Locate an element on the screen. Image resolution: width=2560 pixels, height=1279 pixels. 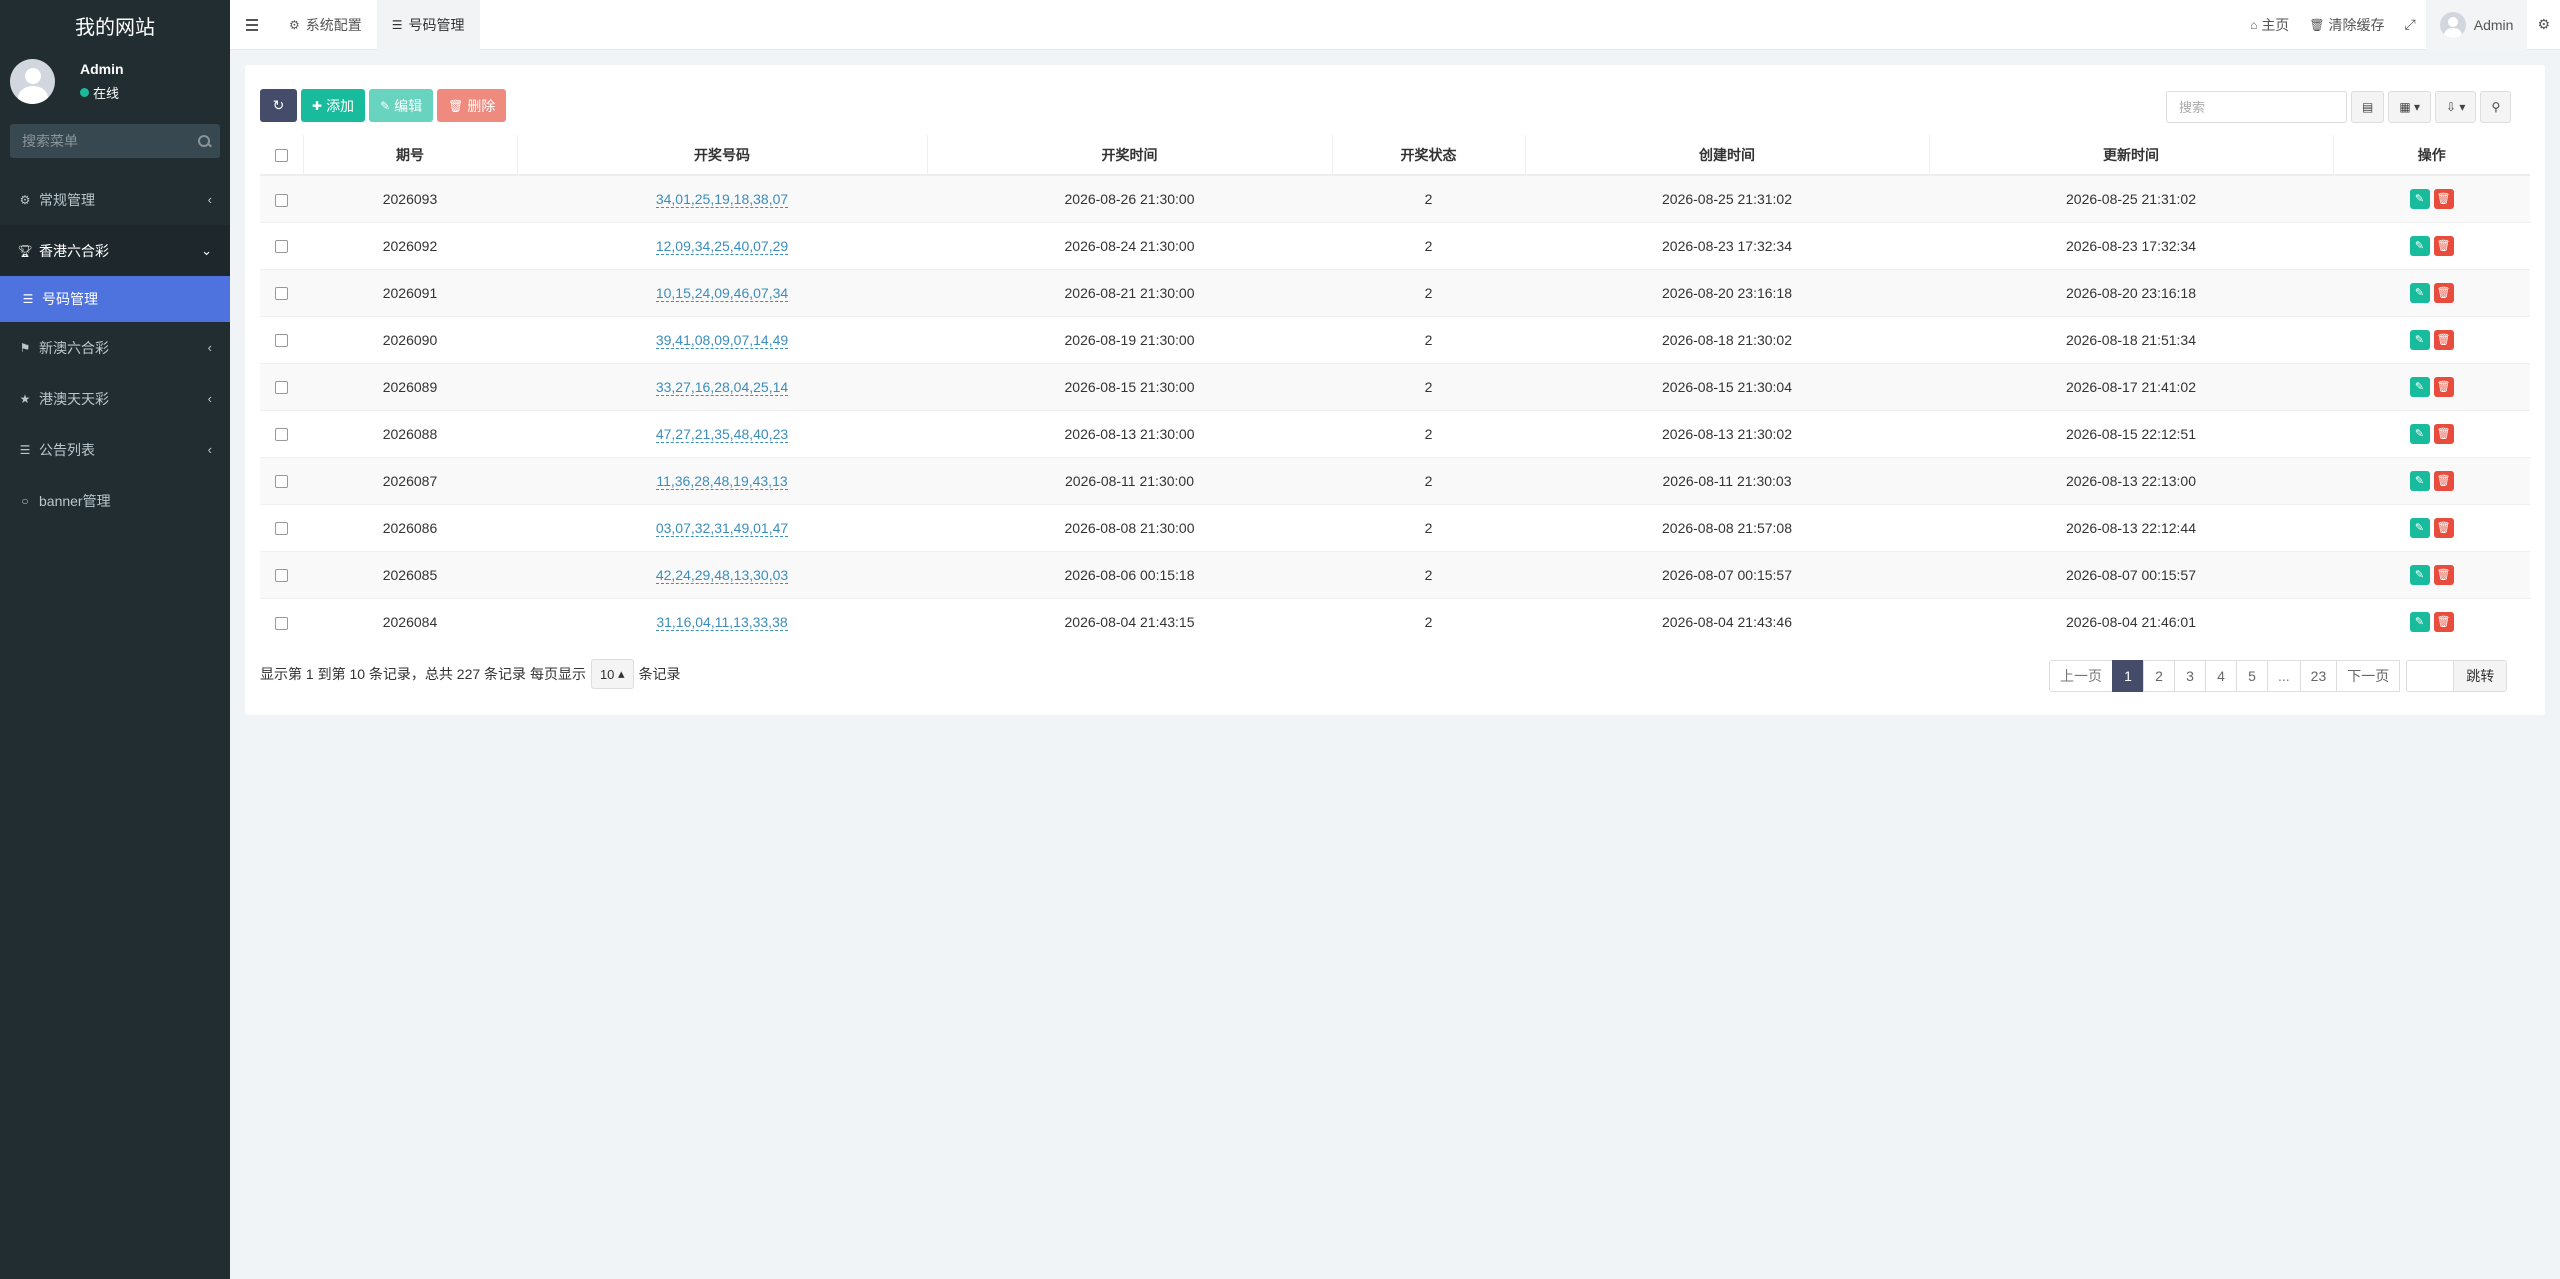
tab-system-config: ⚙ 系统配置 is located at coordinates (325, 25).